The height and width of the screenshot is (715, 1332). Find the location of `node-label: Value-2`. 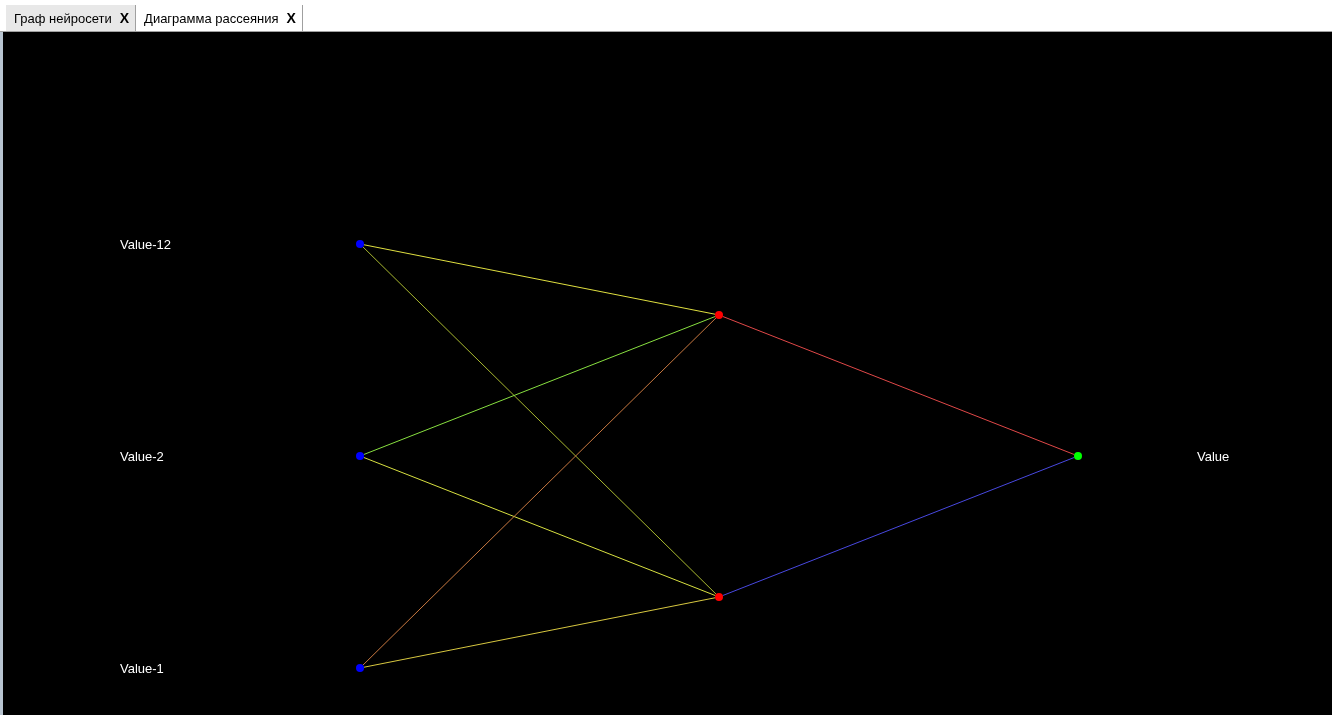

node-label: Value-2 is located at coordinates (142, 456).